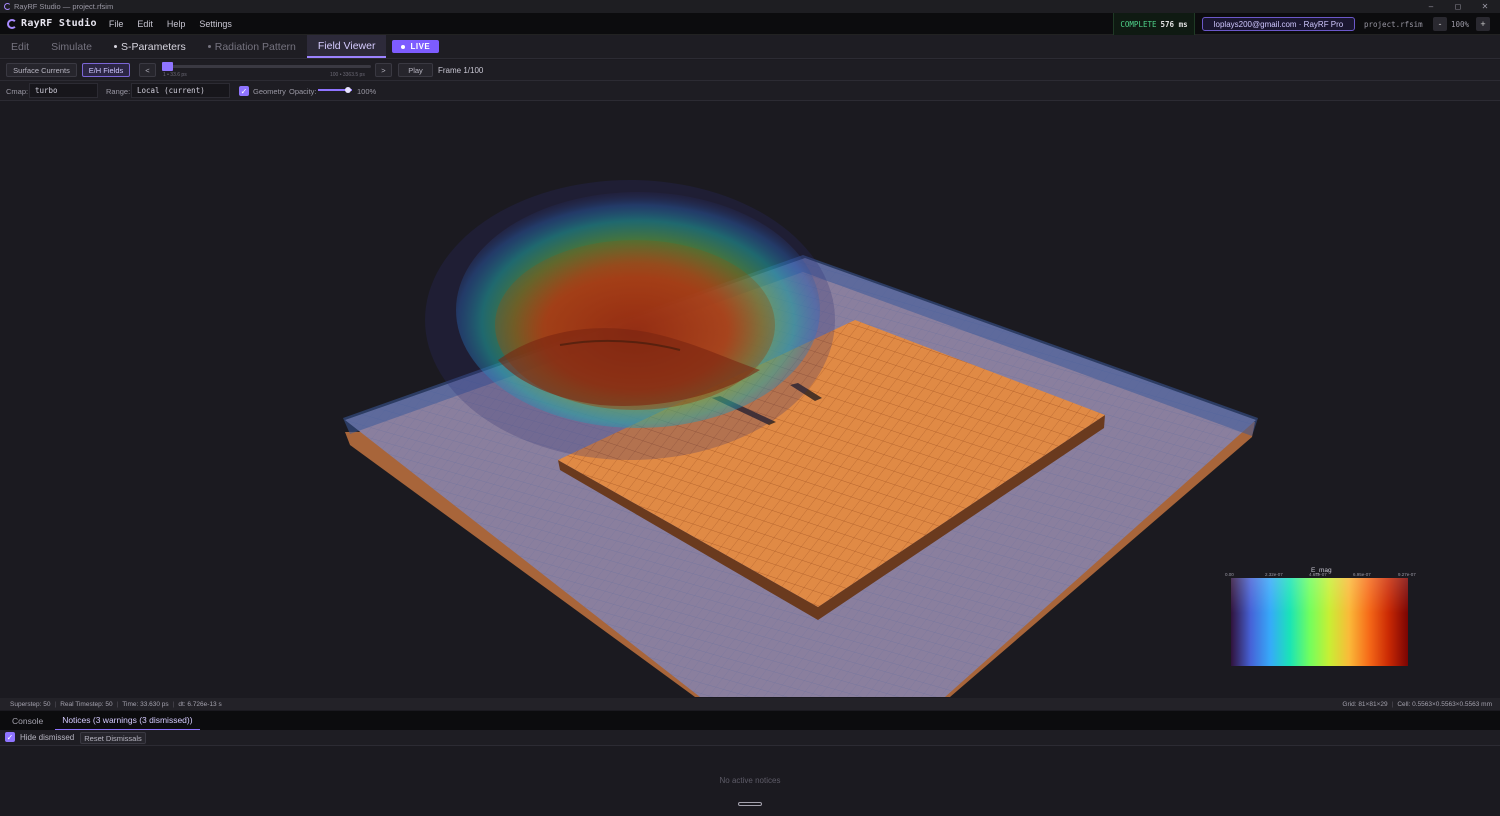 The width and height of the screenshot is (1500, 816). Describe the element at coordinates (64, 6) in the screenshot. I see `window-title: RayRF Studio — project.rfsim` at that location.